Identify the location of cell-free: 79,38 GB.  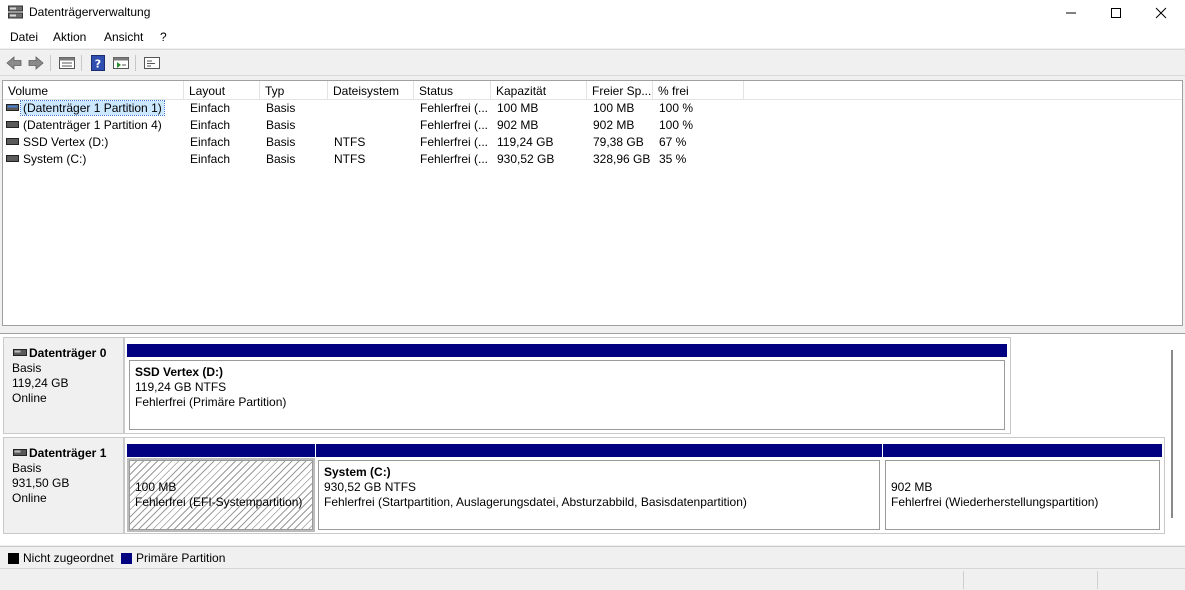
(618, 142).